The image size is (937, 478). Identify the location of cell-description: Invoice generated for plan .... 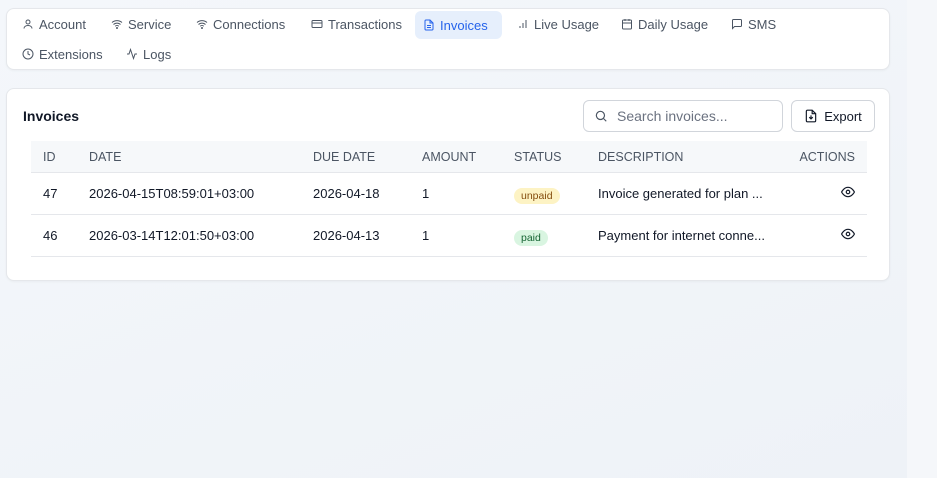
(680, 193).